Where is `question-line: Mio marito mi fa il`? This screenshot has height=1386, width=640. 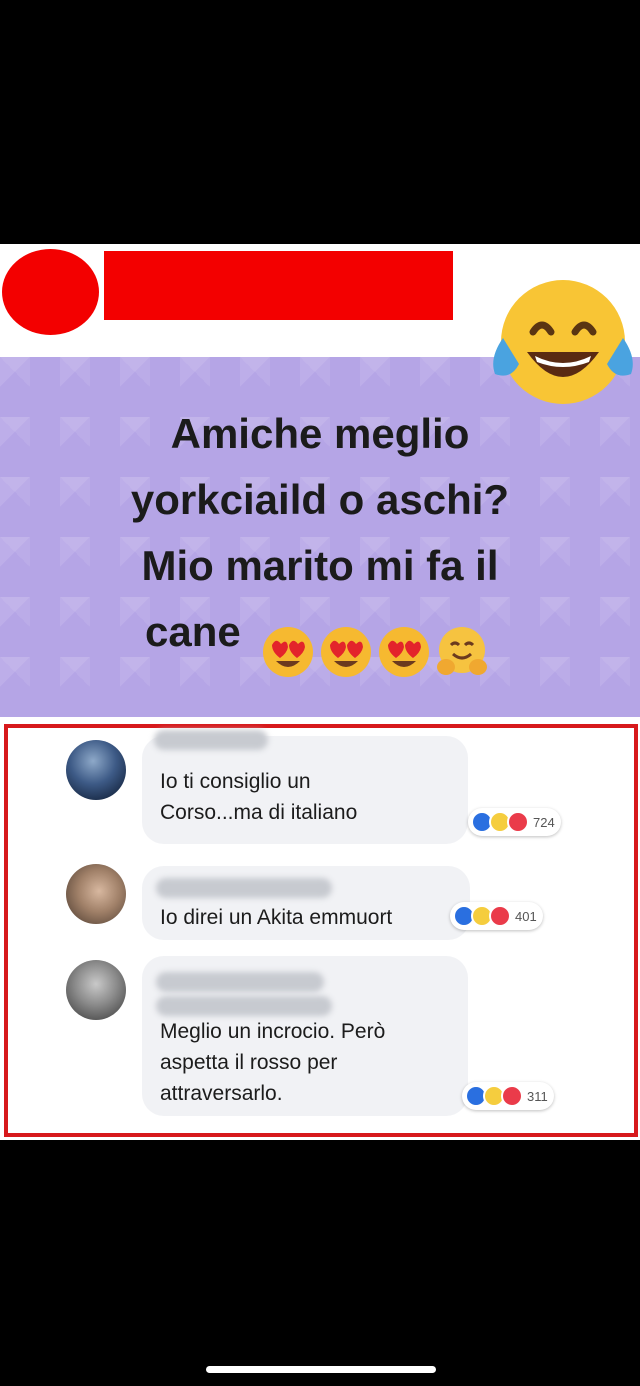
question-line: Mio marito mi fa il is located at coordinates (320, 565).